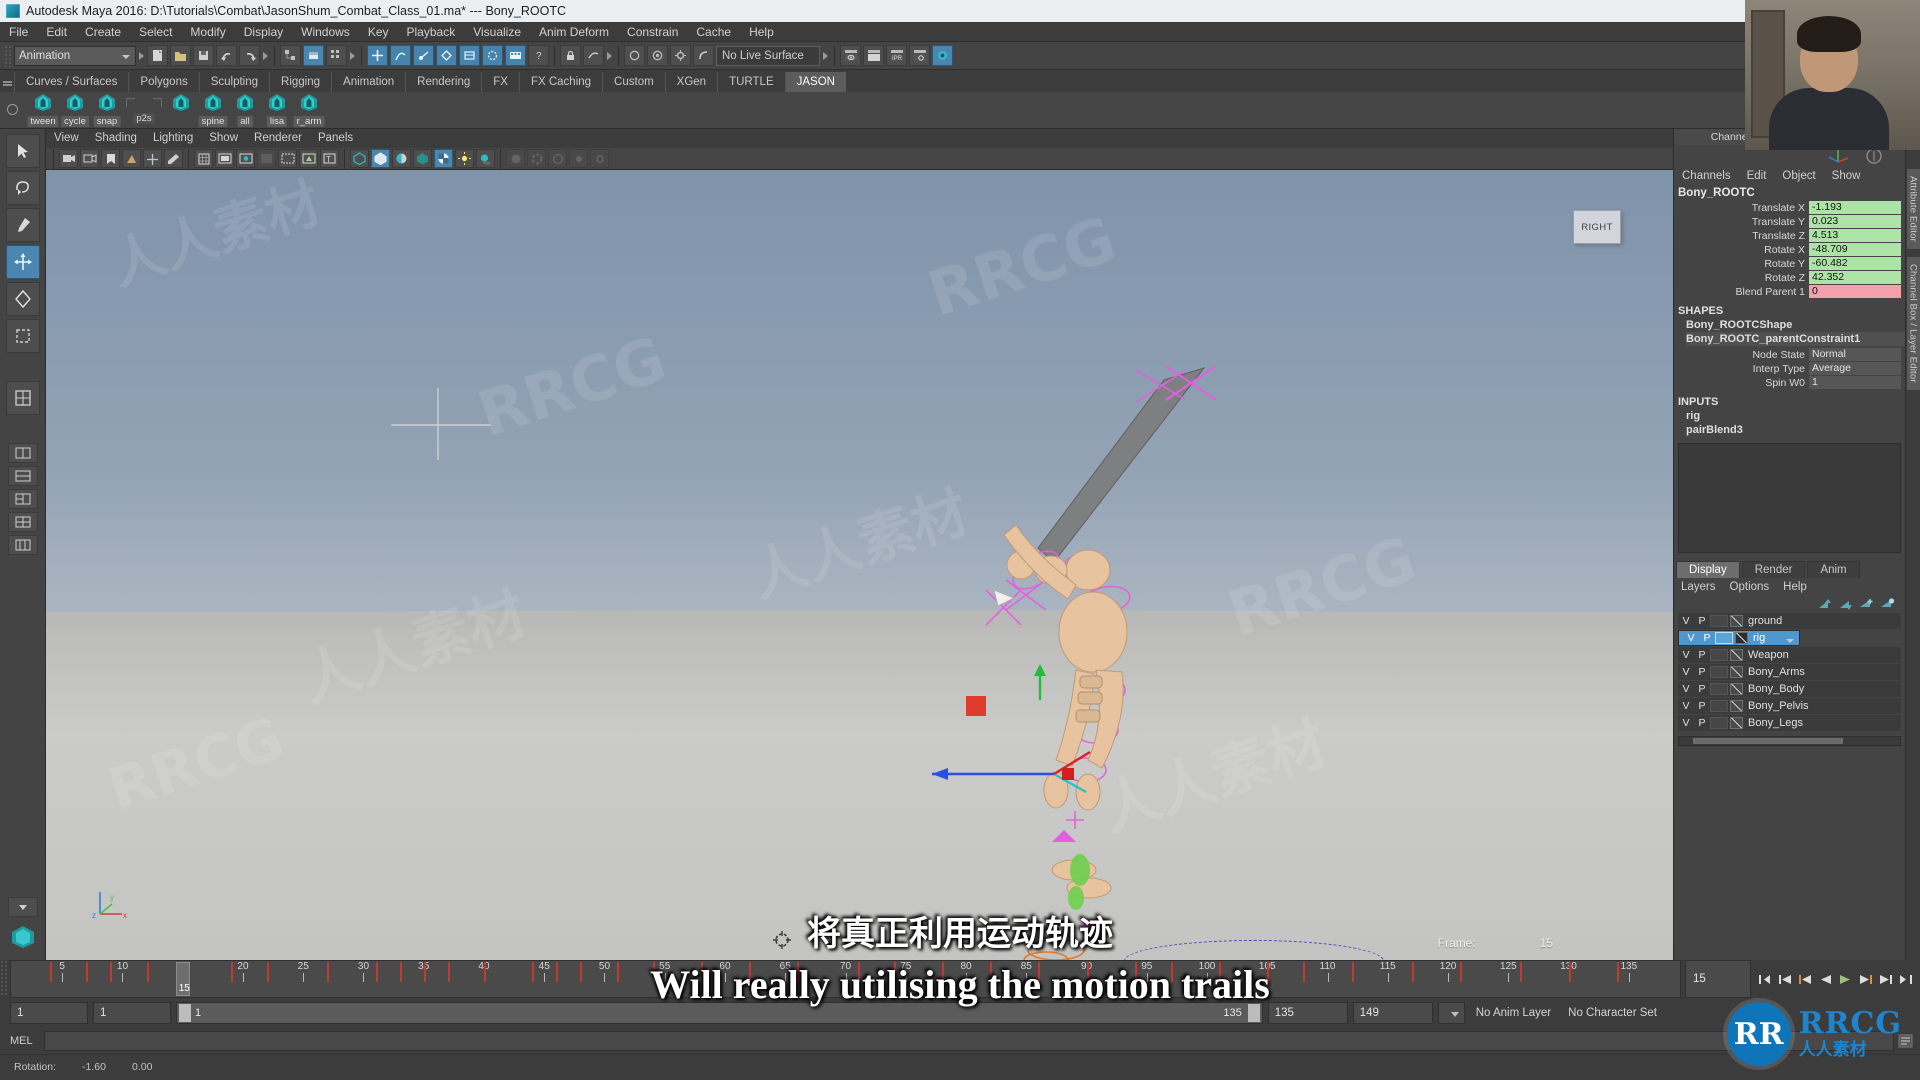  I want to click on viewport-menu-lighting: Lighting, so click(173, 138).